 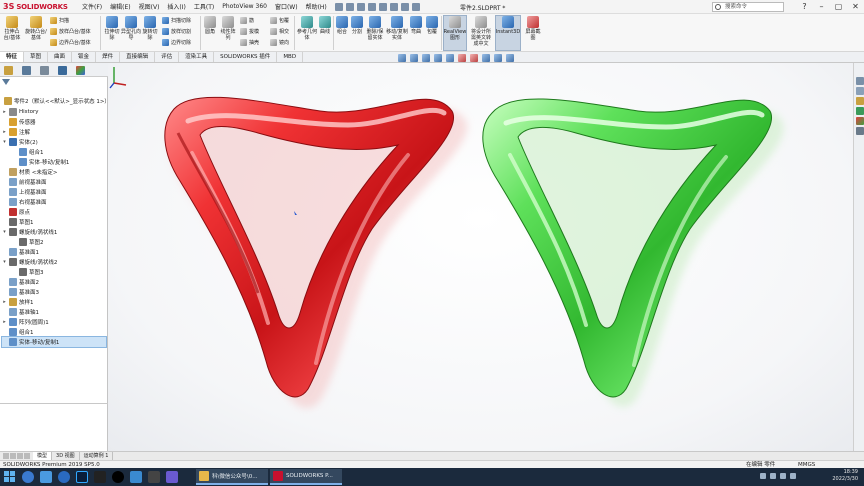 What do you see at coordinates (28, 272) in the screenshot?
I see `tree-item: 草图3` at bounding box center [28, 272].